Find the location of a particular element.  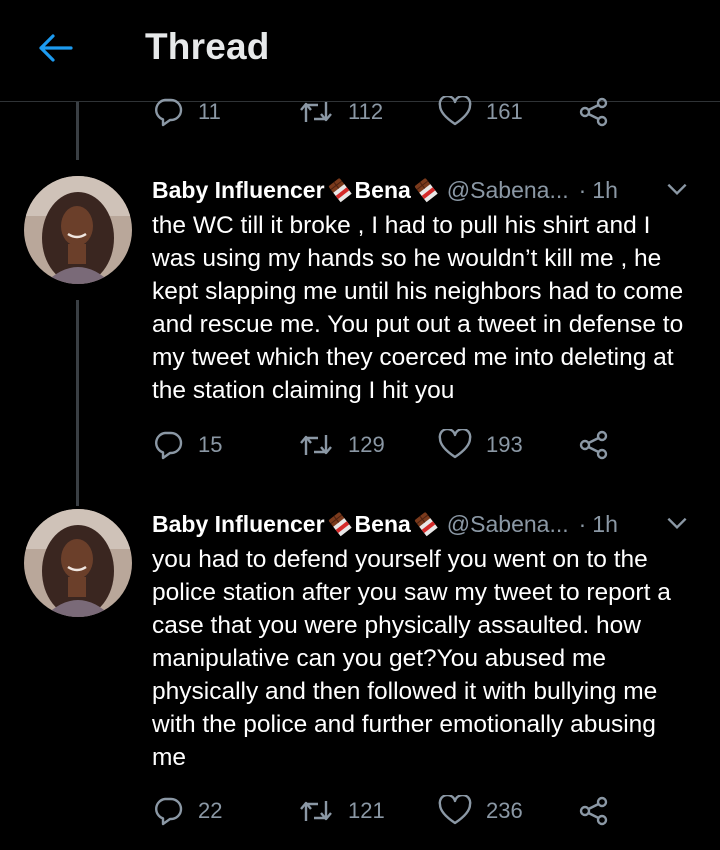

reply-button: 15 is located at coordinates (187, 445).